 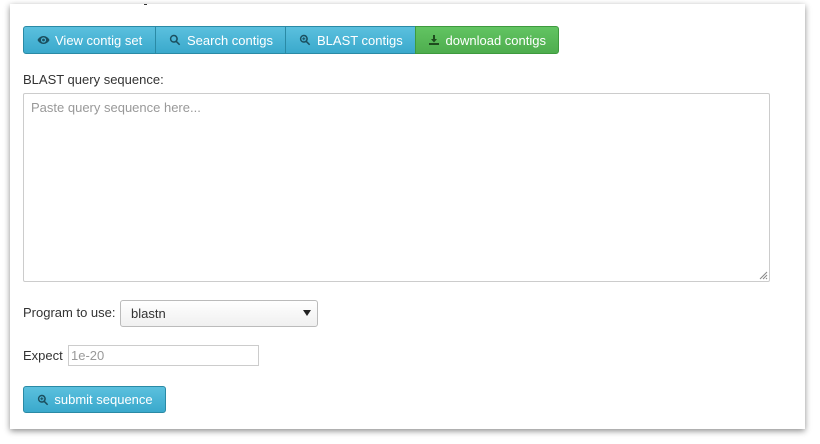 I want to click on view-contig-set-button: View contig set, so click(x=89, y=40).